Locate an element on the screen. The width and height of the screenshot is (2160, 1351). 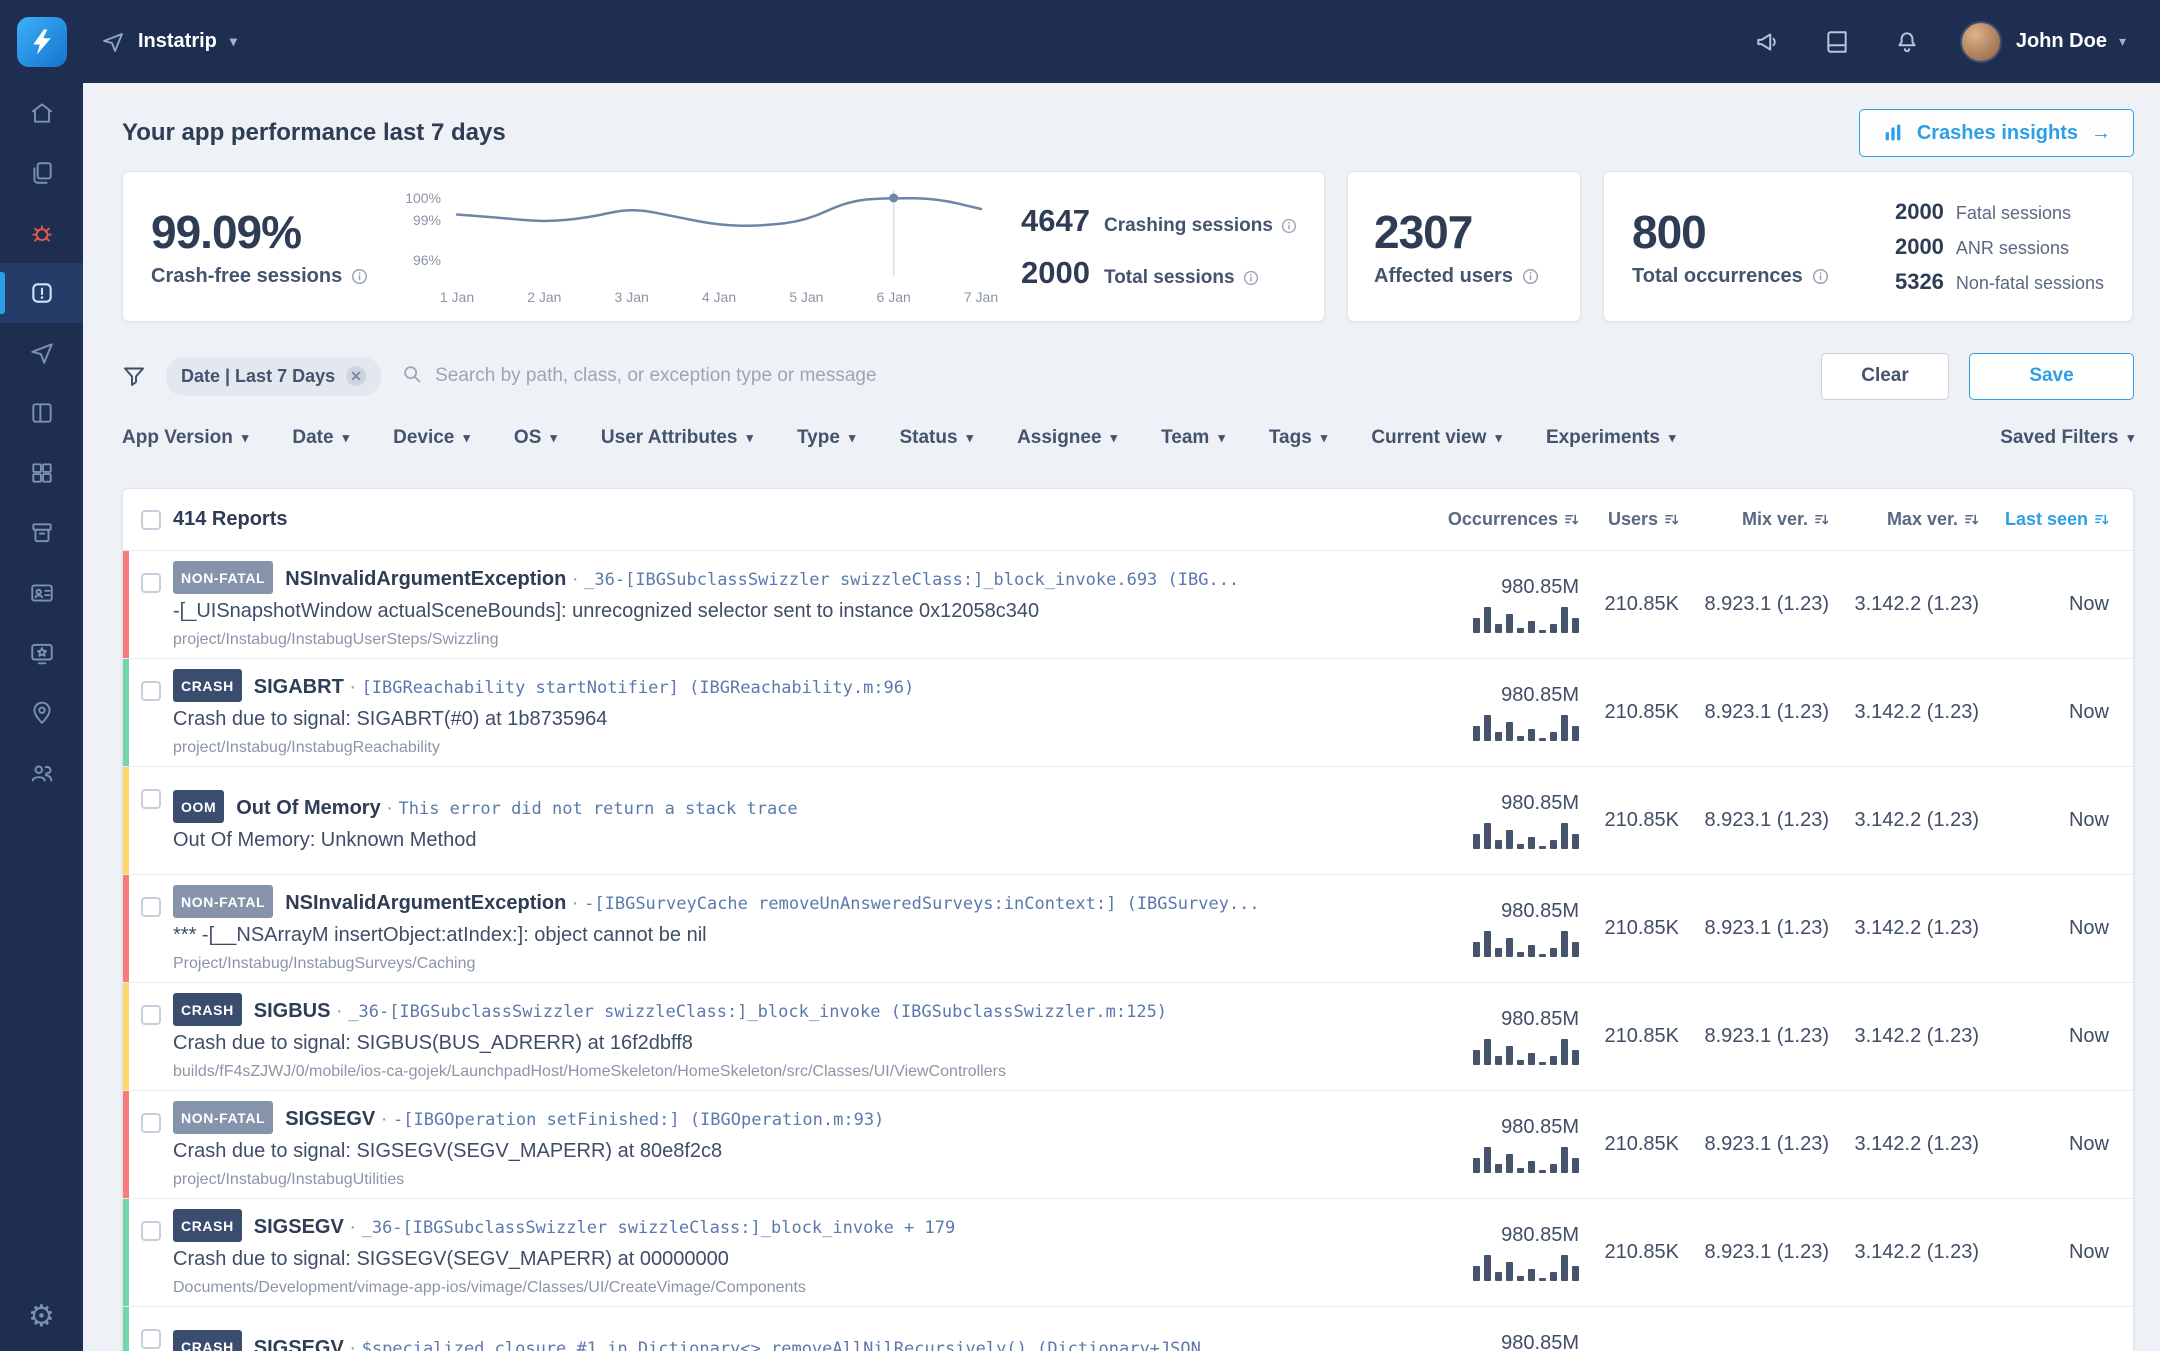
saved-filters-dropdown: Saved Filters ▾ is located at coordinates (2067, 438).